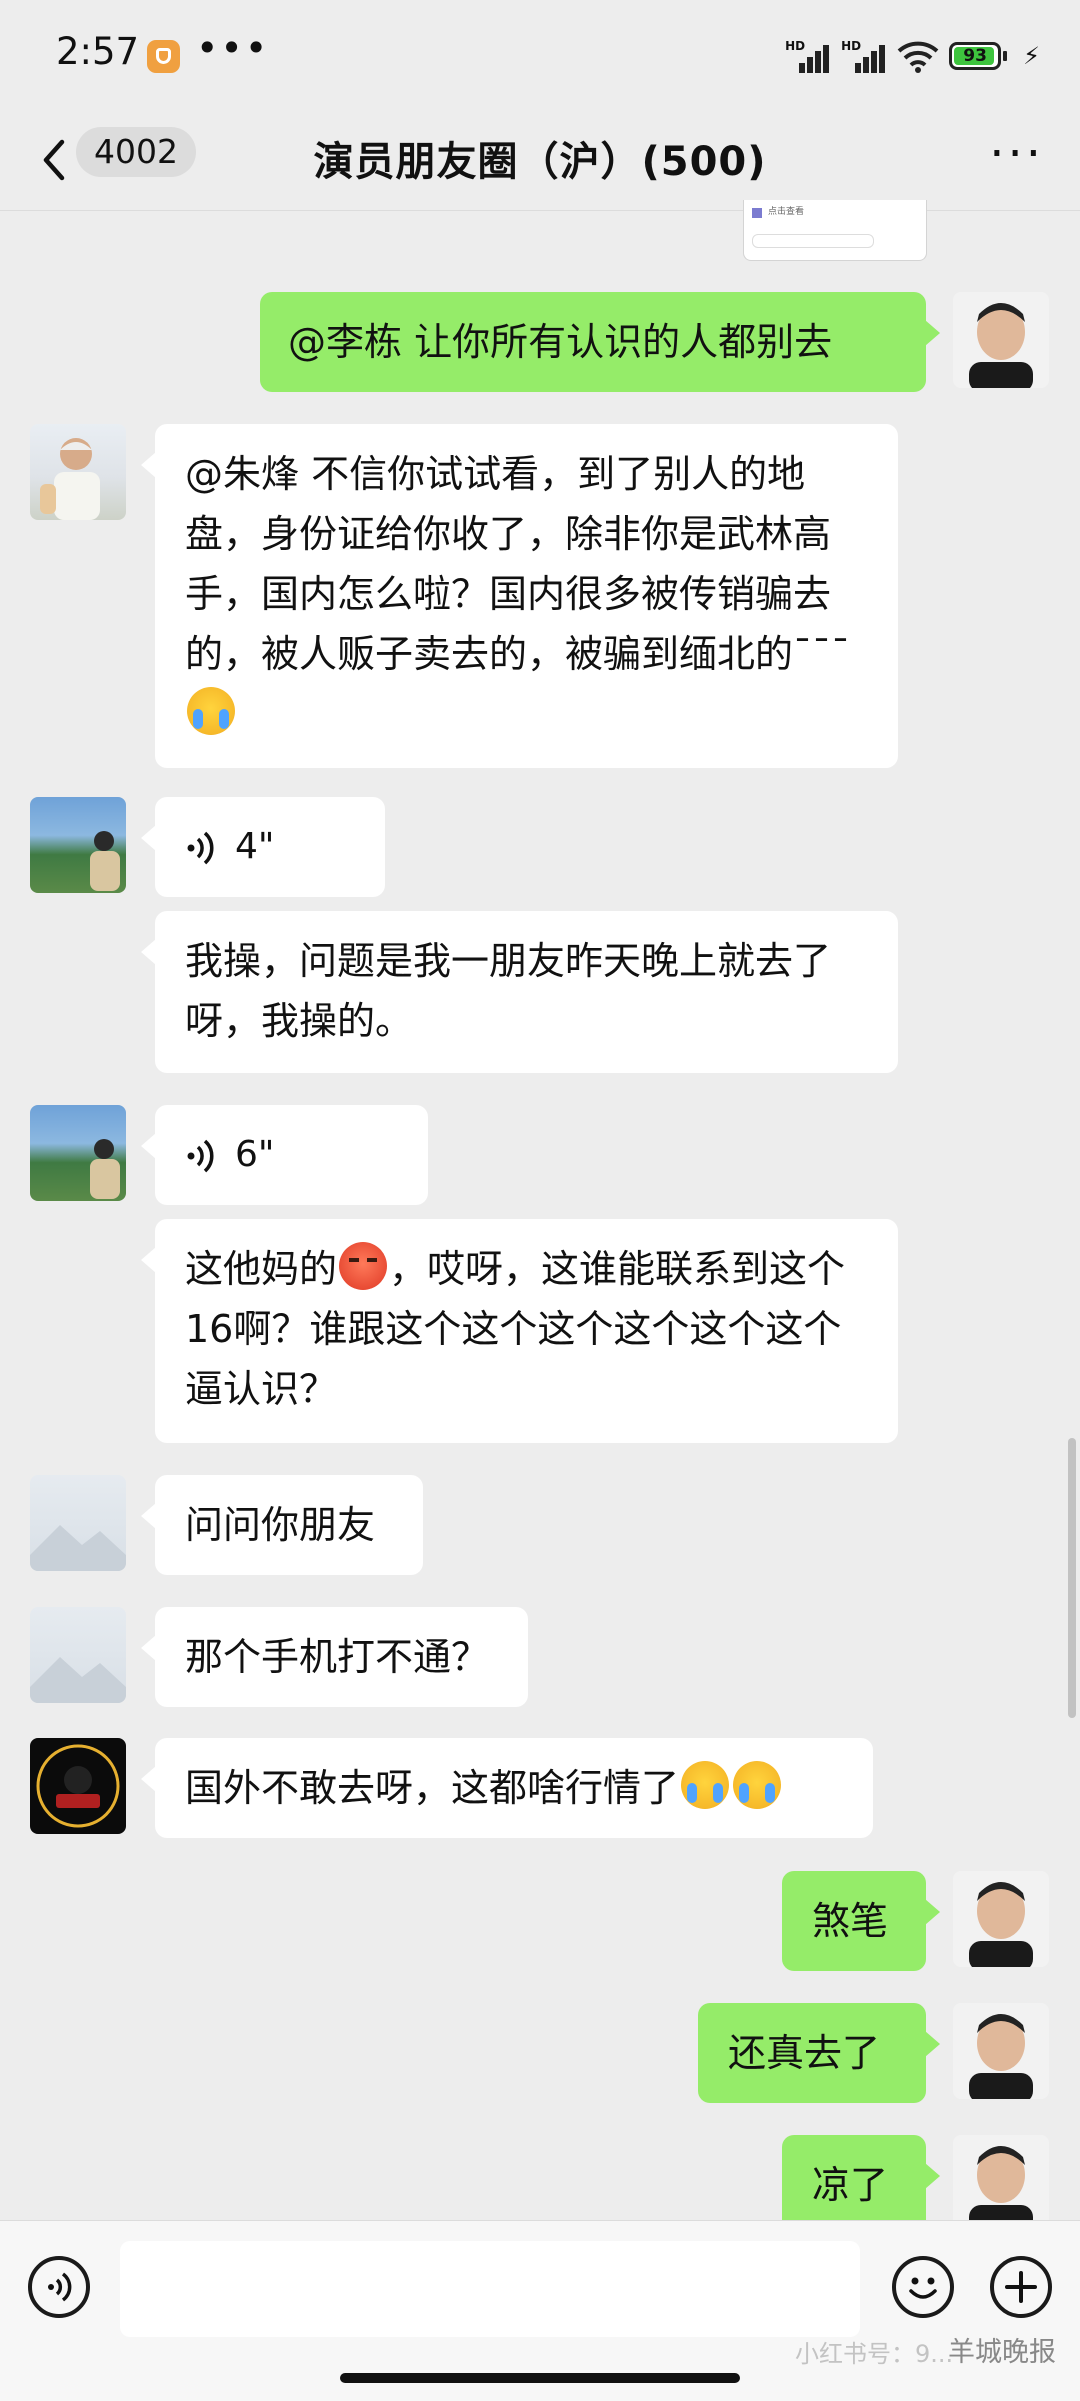 The image size is (1080, 2401). I want to click on plus-icon, so click(1021, 2287).